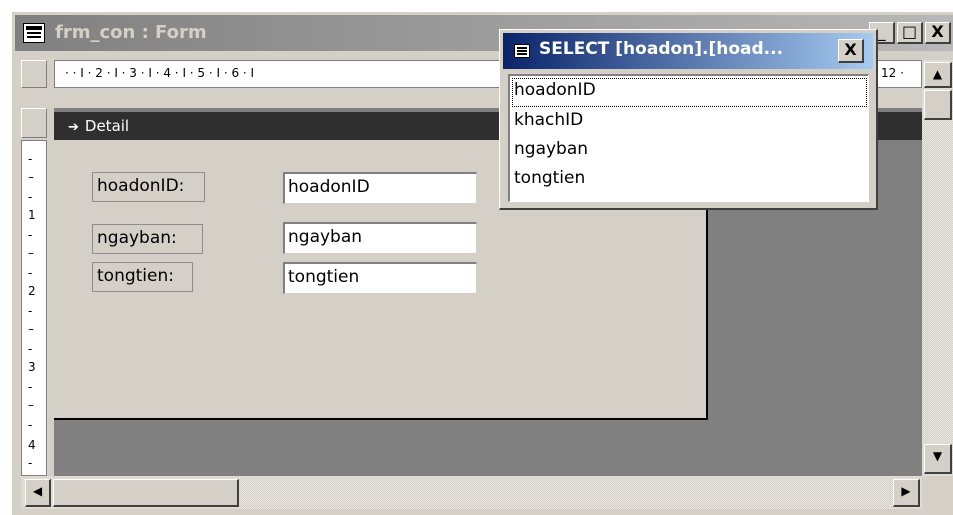 The width and height of the screenshot is (953, 515). Describe the element at coordinates (131, 32) in the screenshot. I see `form-title: frm_con : Form` at that location.